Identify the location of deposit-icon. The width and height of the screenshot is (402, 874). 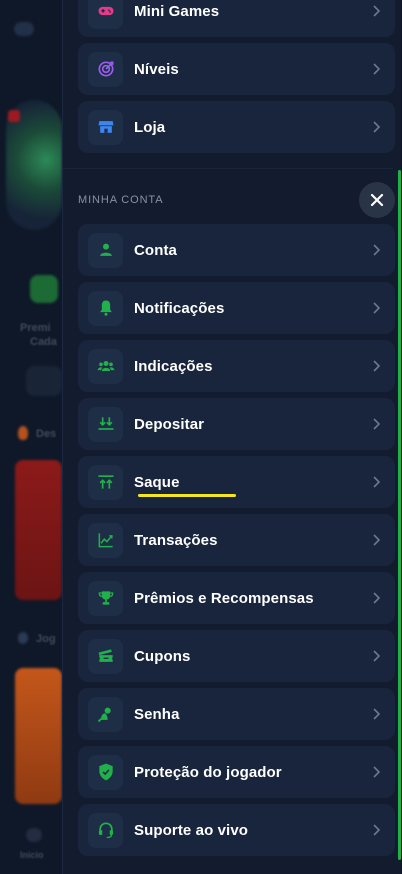
(105, 424).